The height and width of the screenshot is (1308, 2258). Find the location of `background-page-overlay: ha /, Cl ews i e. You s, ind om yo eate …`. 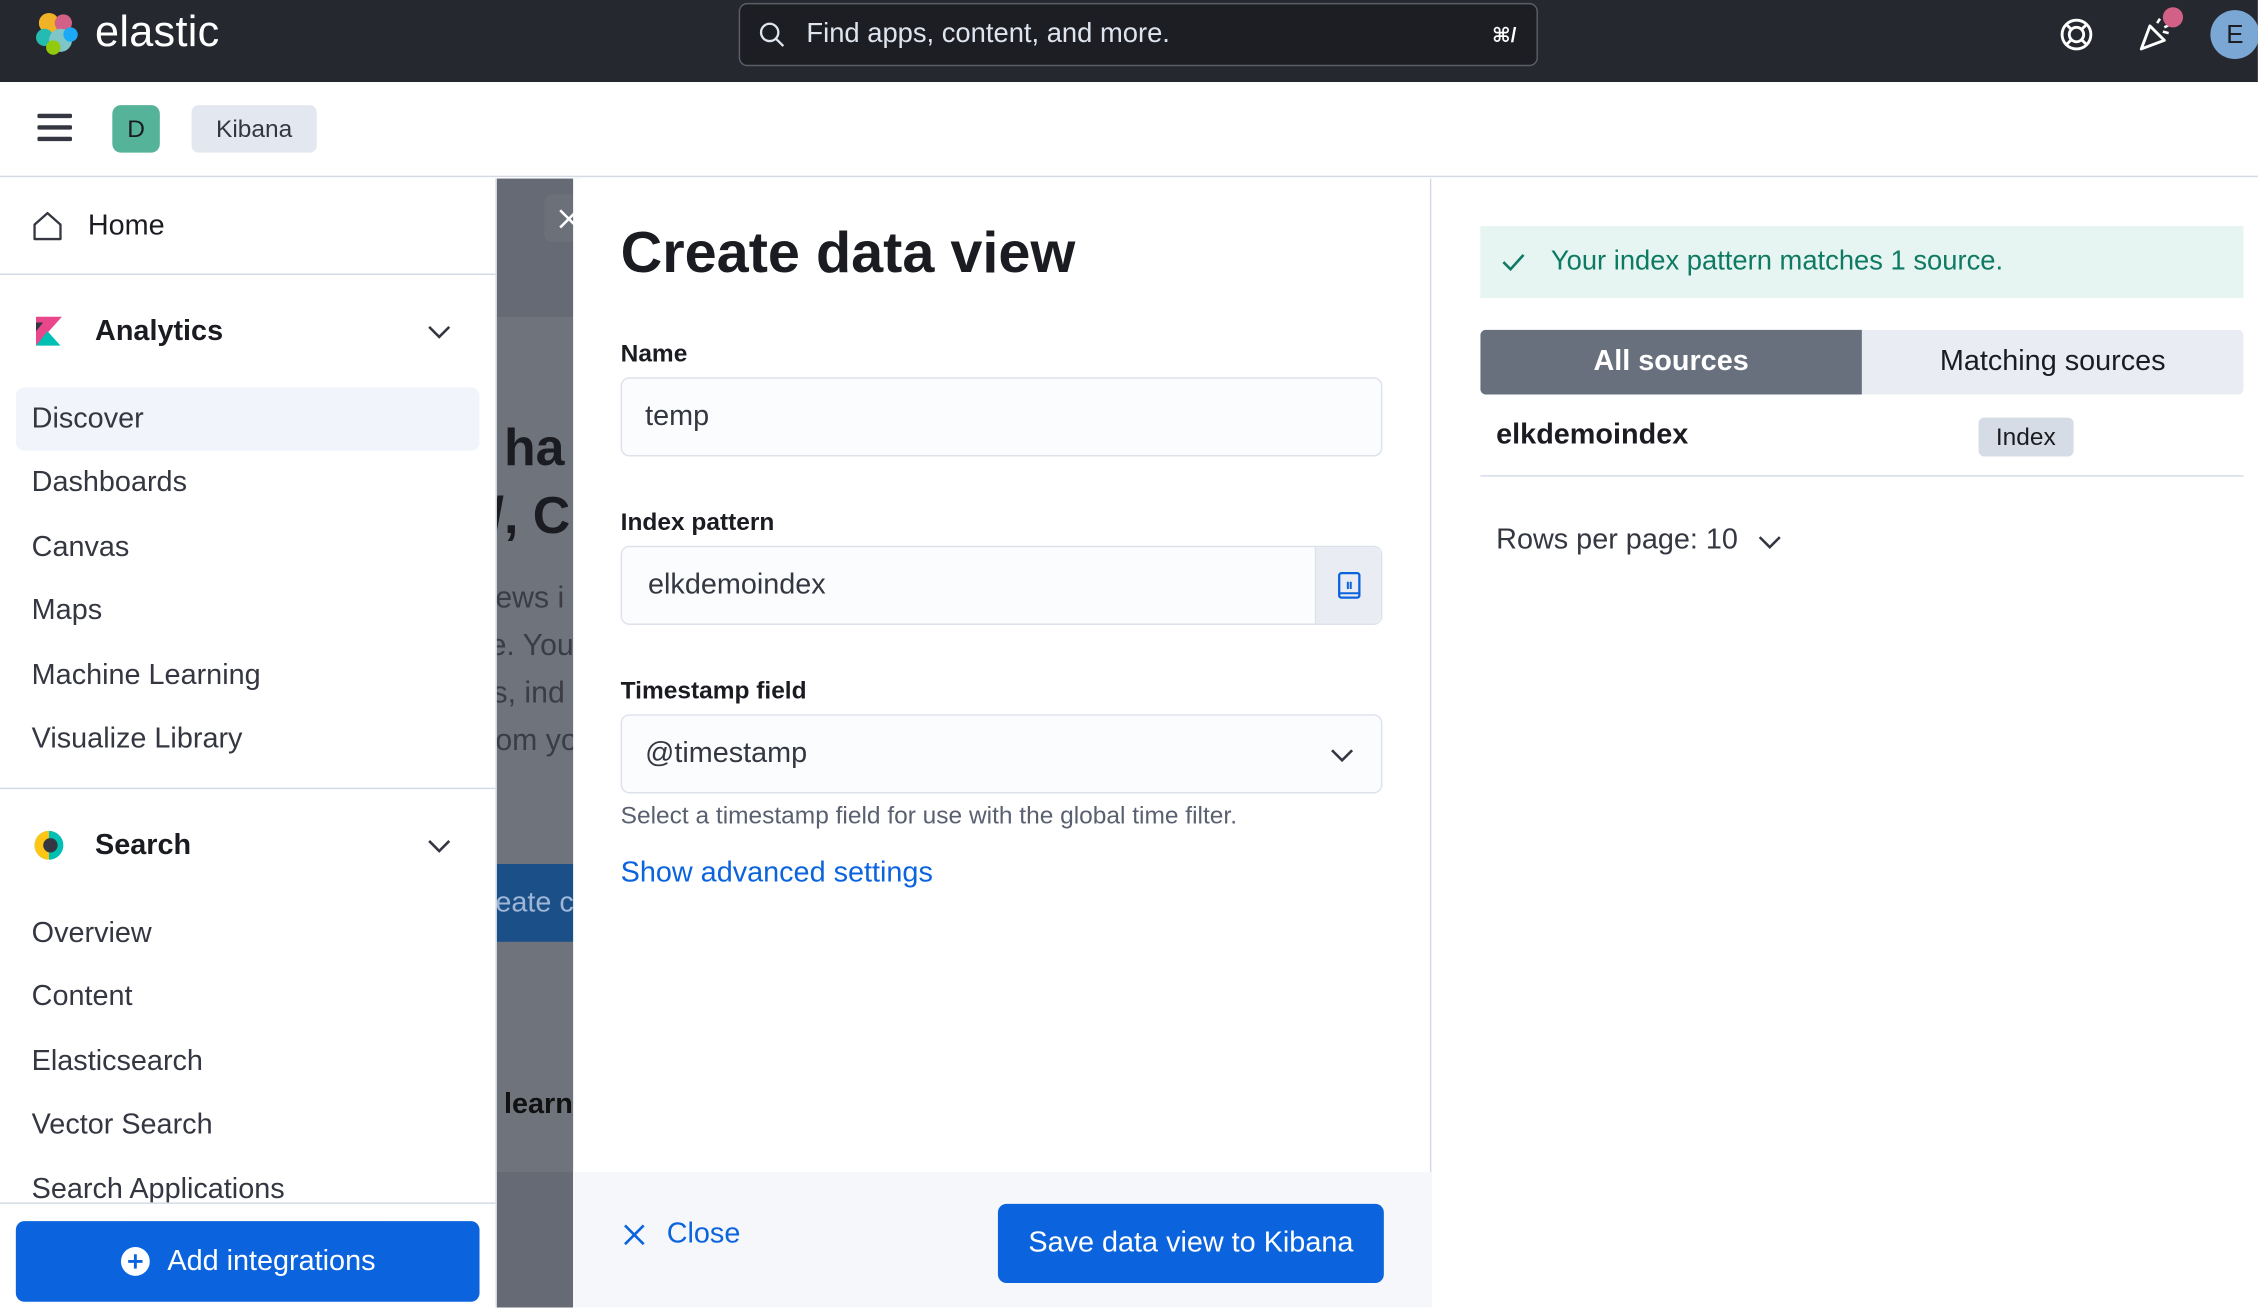

background-page-overlay: ha /, Cl ews i e. You s, ind om yo eate … is located at coordinates (538, 743).